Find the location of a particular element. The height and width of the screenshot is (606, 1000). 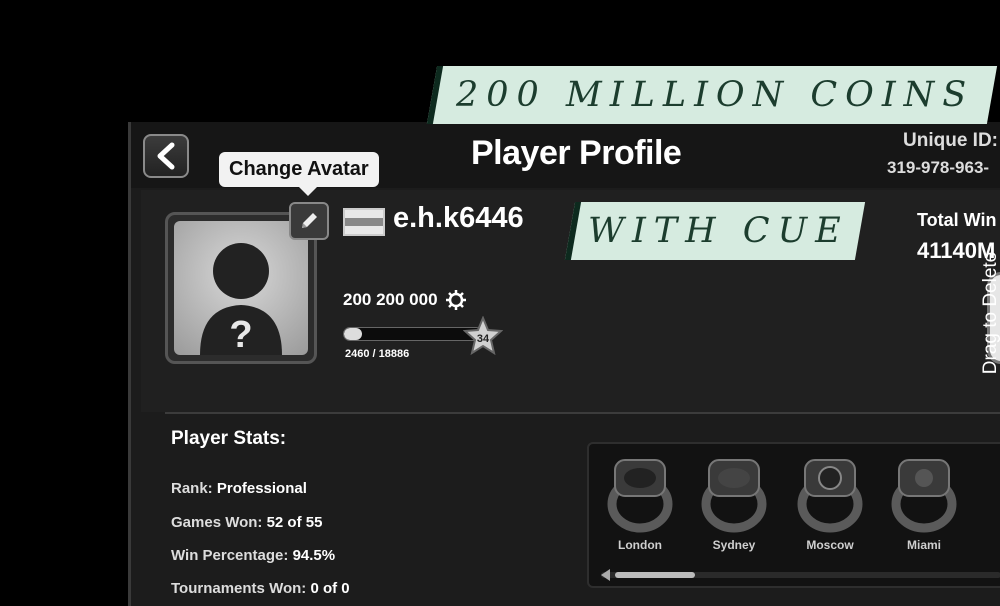

ring-label: Moscow is located at coordinates (830, 545).